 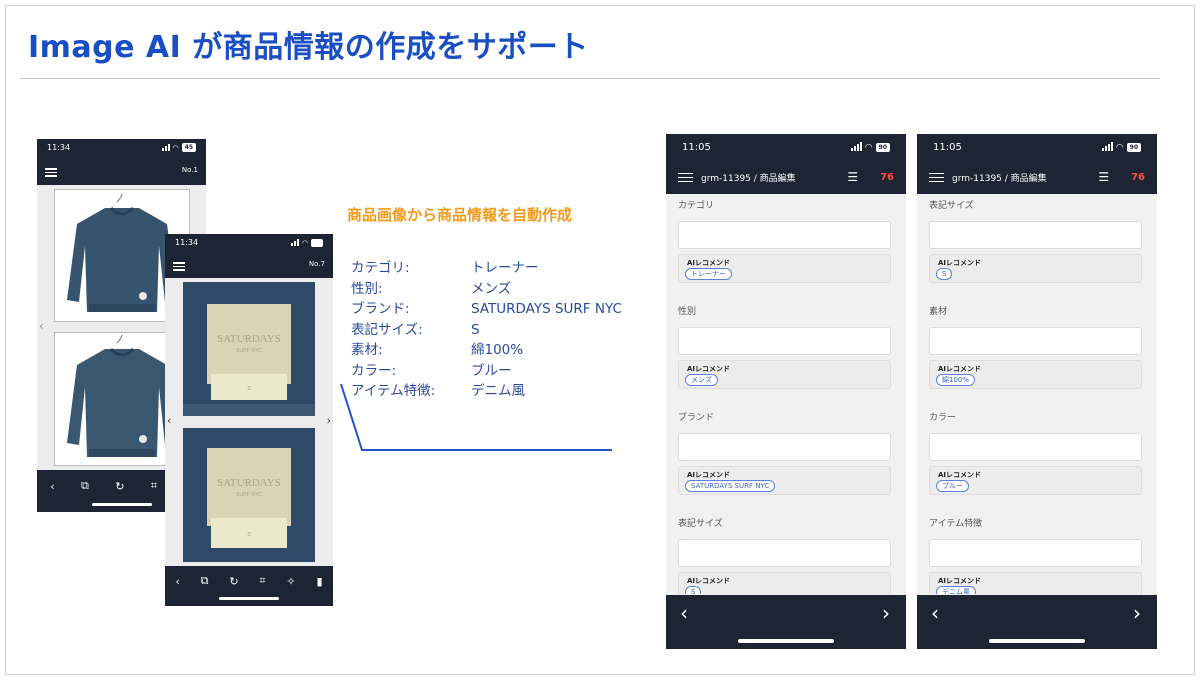 What do you see at coordinates (701, 380) in the screenshot?
I see `ai-recommend-chip: メンズ` at bounding box center [701, 380].